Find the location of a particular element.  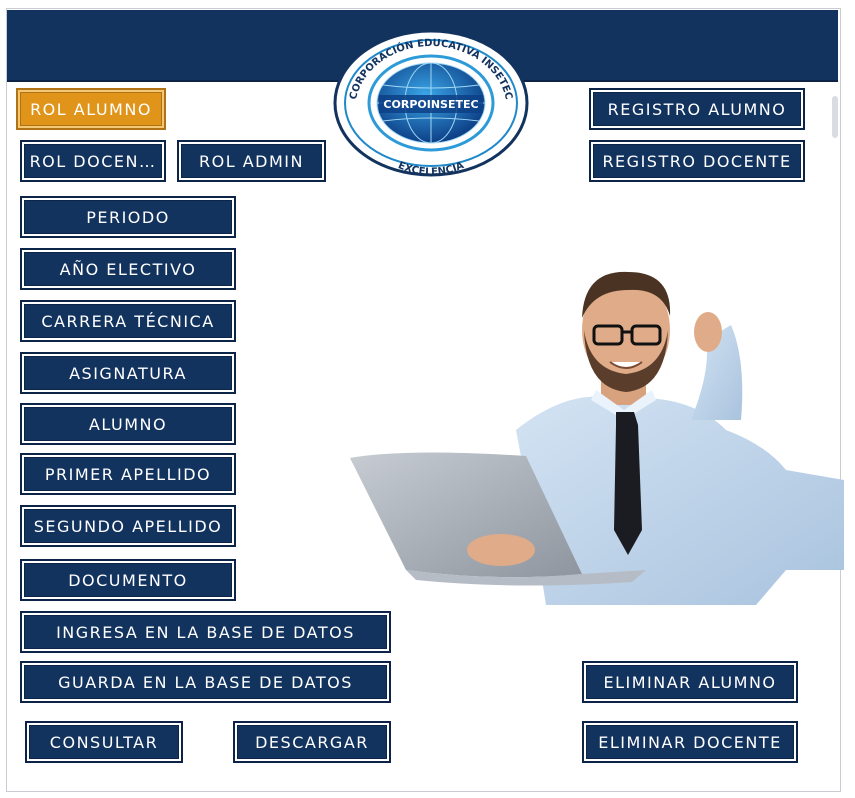

eliminar-docente-button: ELIMINAR DOCENTE is located at coordinates (690, 742).